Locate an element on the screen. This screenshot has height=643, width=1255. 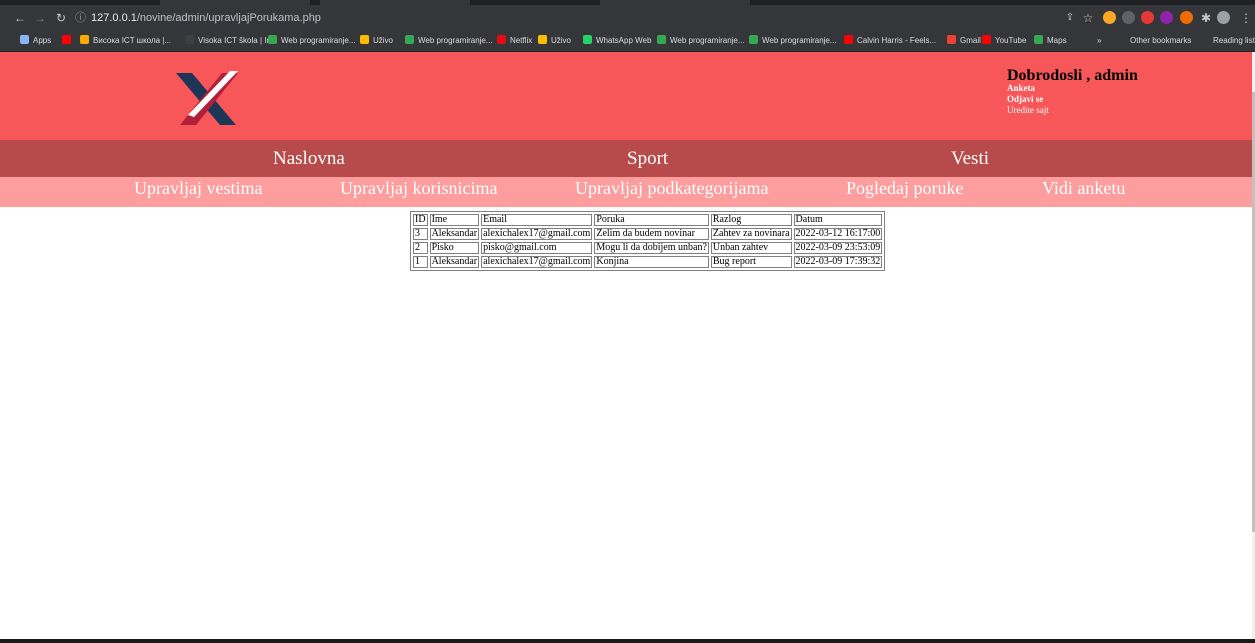
table-cell: 2022-03-09 17:39:32 is located at coordinates (838, 262).